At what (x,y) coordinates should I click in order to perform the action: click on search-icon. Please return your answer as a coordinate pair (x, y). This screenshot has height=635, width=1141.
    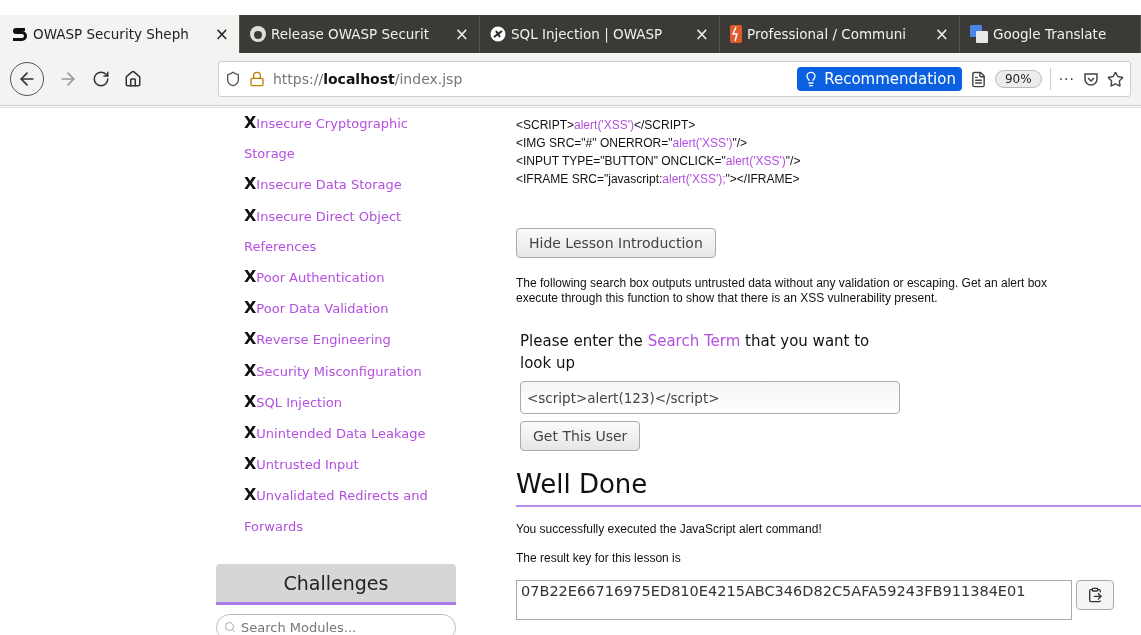
    Looking at the image, I should click on (230, 626).